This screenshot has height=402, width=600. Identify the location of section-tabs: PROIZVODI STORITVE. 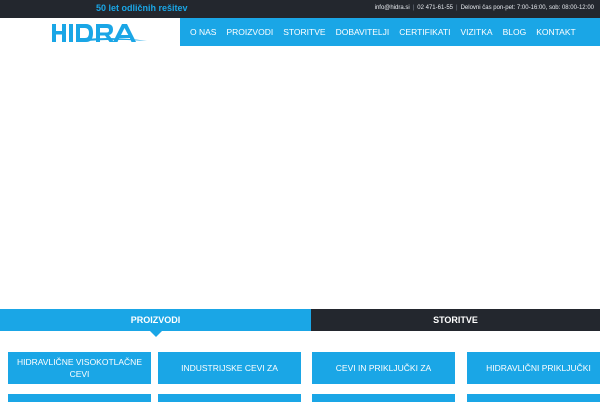
(300, 323).